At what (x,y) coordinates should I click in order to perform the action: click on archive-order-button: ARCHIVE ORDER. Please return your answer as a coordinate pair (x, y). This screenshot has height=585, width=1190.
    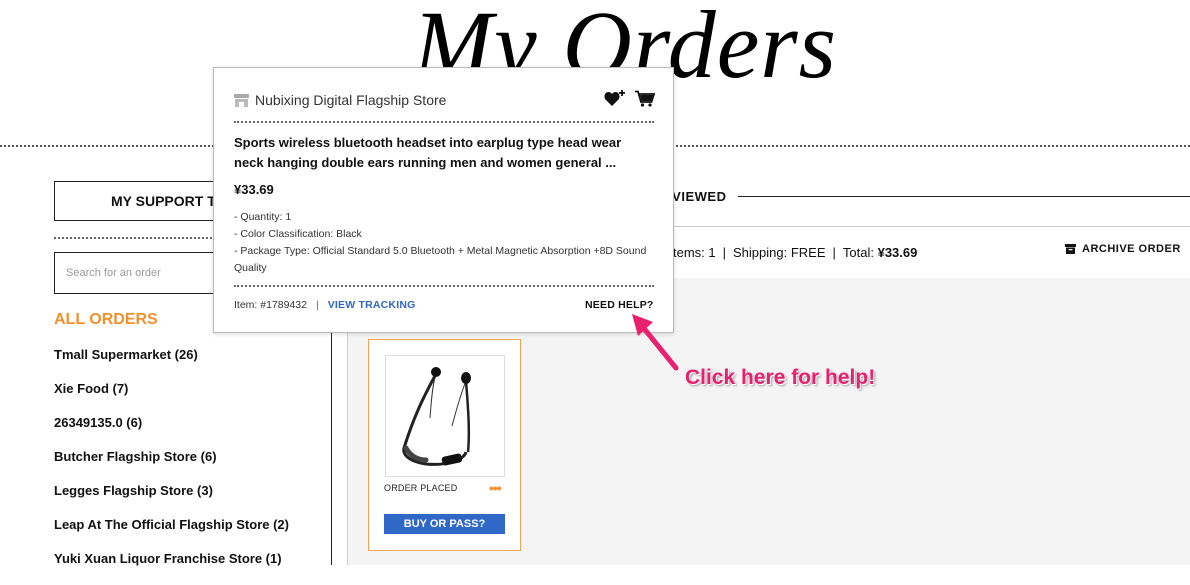
    Looking at the image, I should click on (1123, 249).